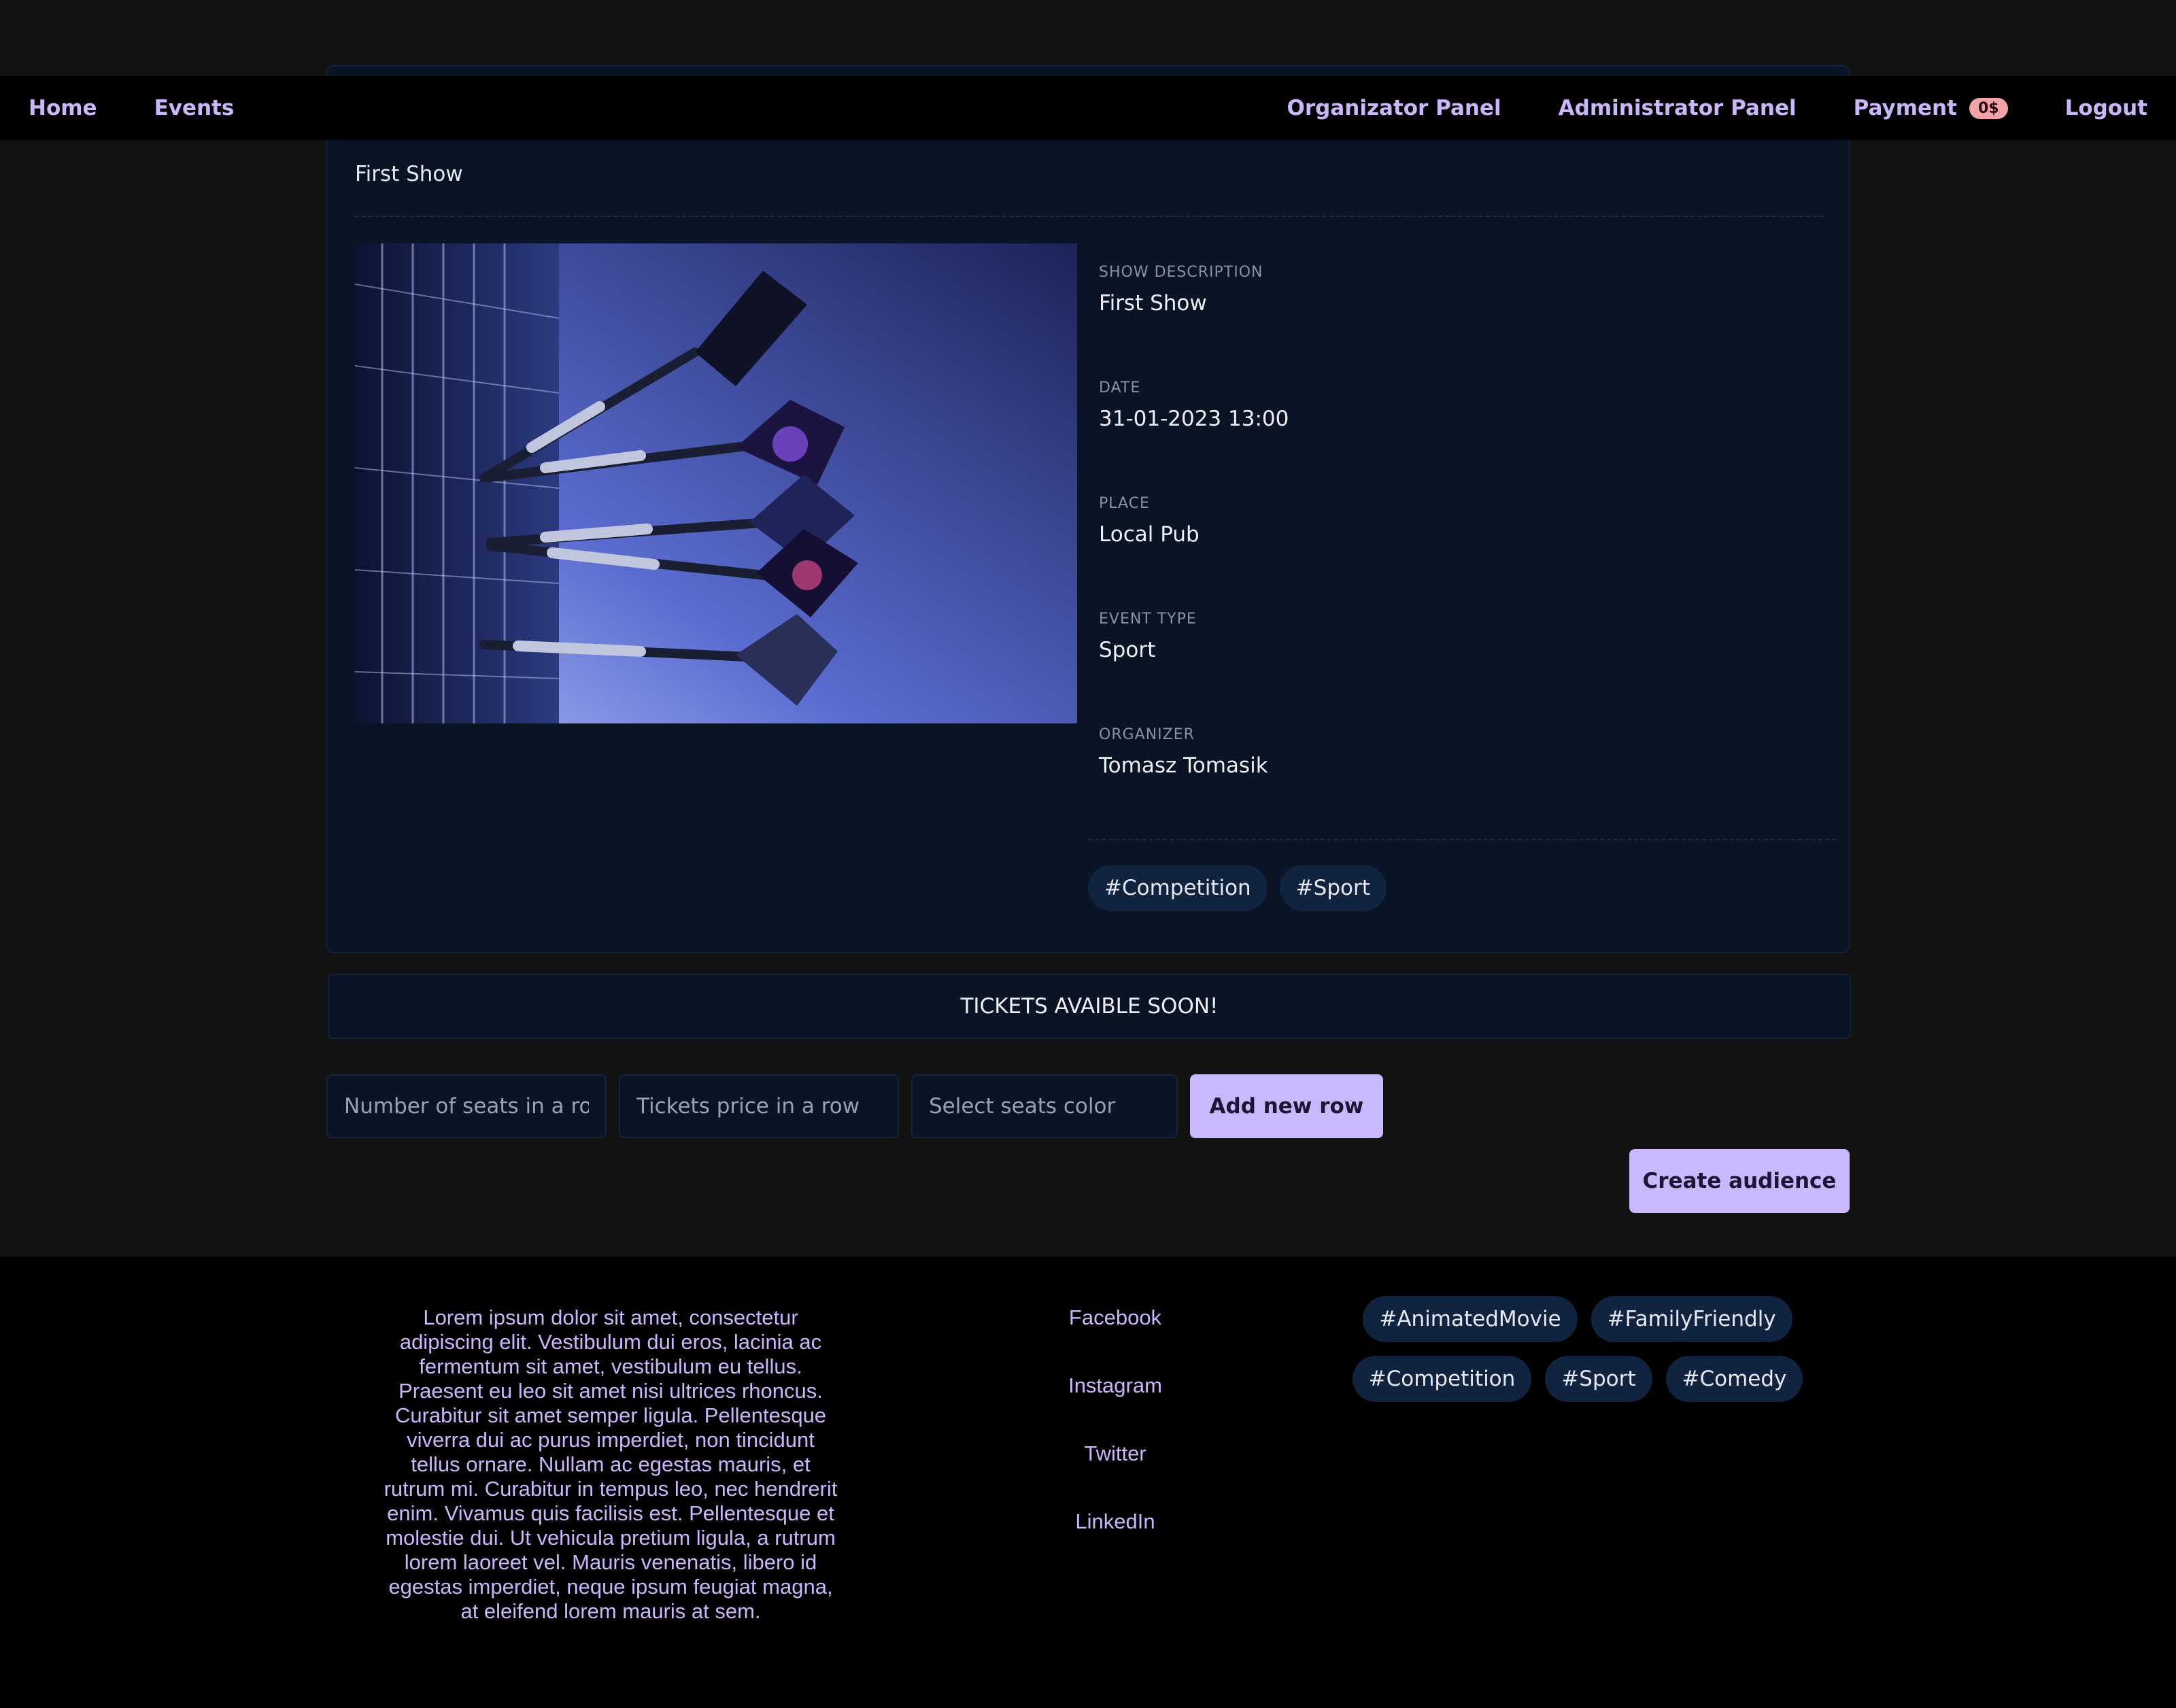 The image size is (2176, 1708). Describe the element at coordinates (1089, 1007) in the screenshot. I see `tickets-banner: TICKETS AVAIBLE SOON!` at that location.